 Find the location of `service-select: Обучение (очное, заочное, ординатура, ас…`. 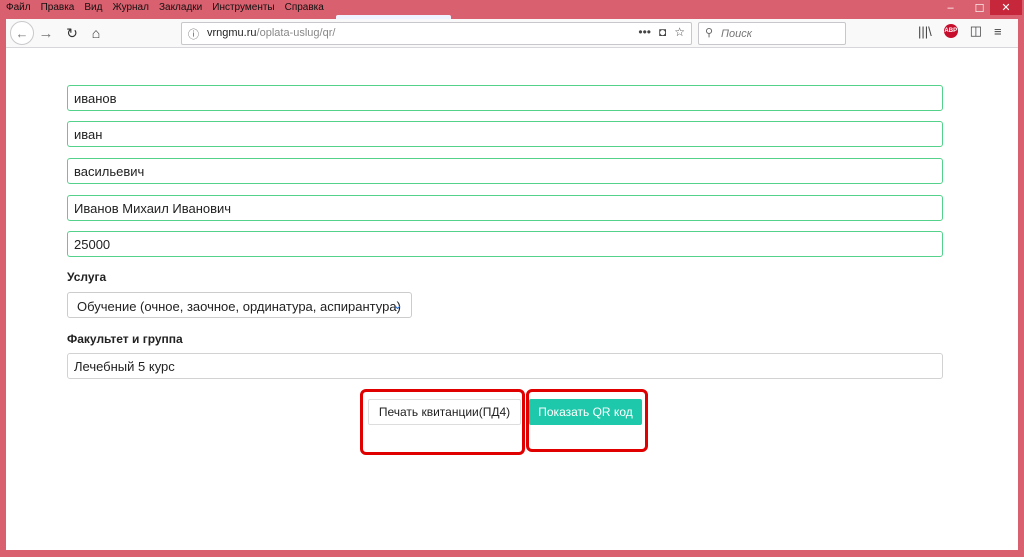

service-select: Обучение (очное, заочное, ординатура, ас… is located at coordinates (239, 305).